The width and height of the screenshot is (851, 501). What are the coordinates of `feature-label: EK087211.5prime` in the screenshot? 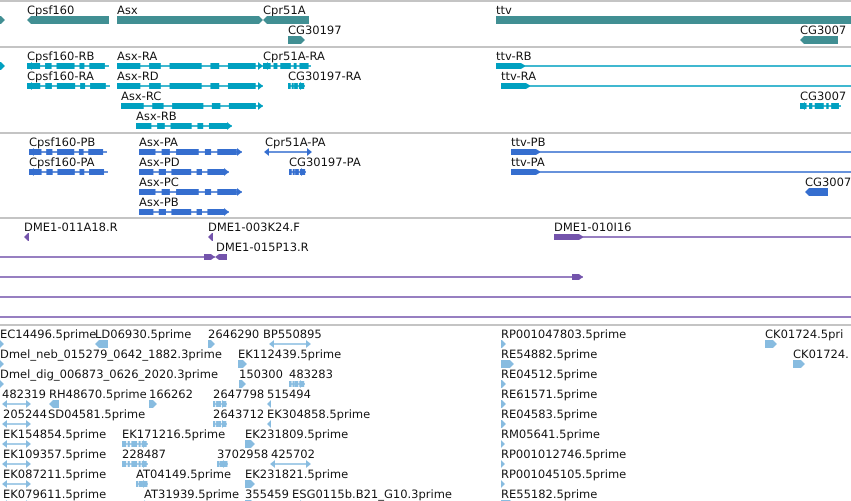 It's located at (54, 474).